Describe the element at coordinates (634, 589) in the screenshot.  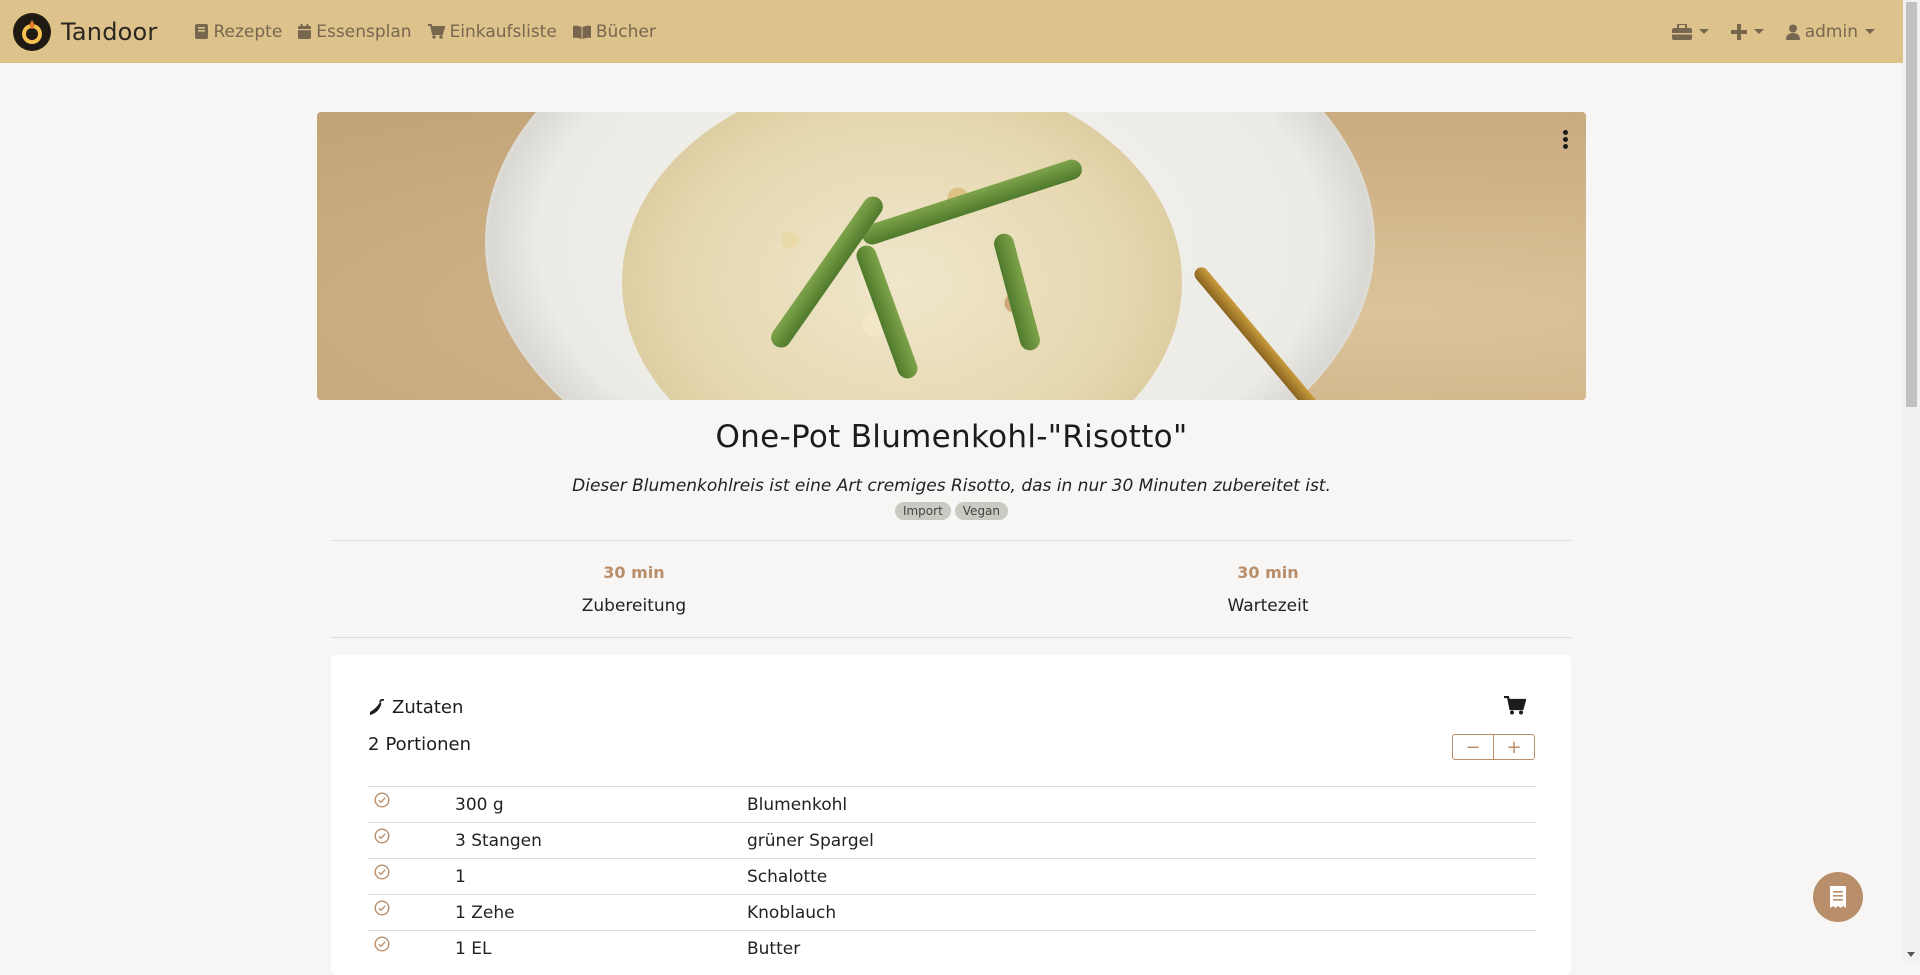
I see `preparation-time: 30 min Zubereitung` at that location.